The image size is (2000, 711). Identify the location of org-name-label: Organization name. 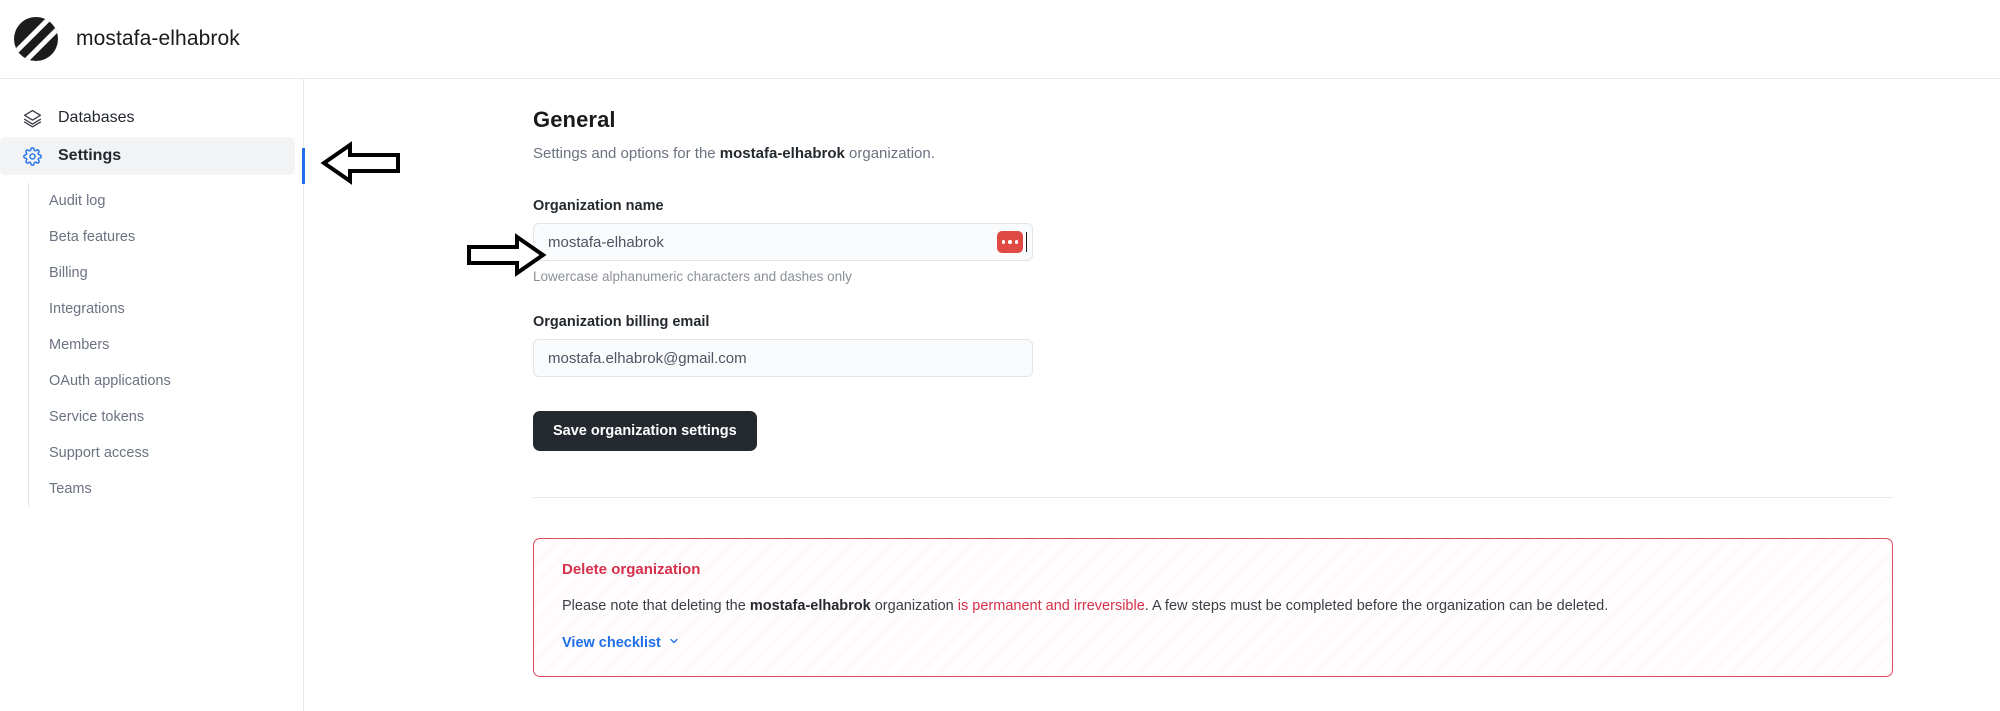
(598, 206).